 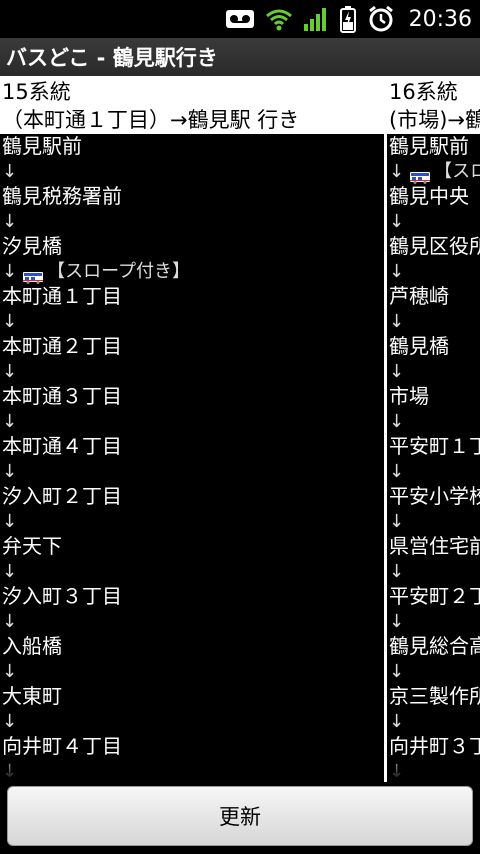 I want to click on bus-stop: 向井町４丁目, so click(x=62, y=746).